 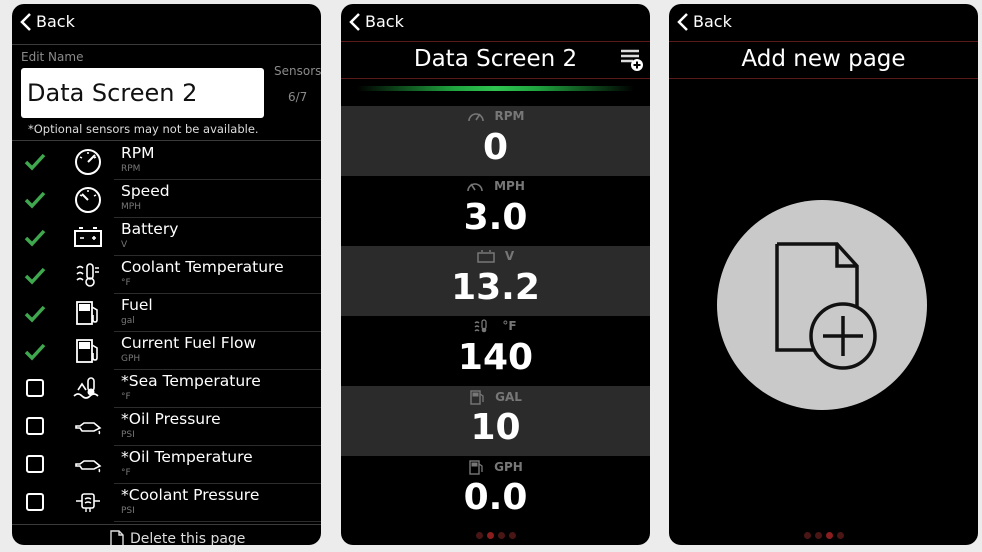 I want to click on sensor-name: *Oil Temperature, so click(x=187, y=457).